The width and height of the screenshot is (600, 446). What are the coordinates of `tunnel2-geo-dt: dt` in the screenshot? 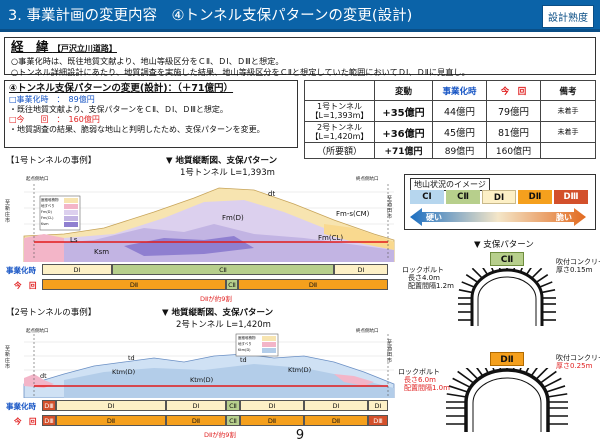 It's located at (43, 376).